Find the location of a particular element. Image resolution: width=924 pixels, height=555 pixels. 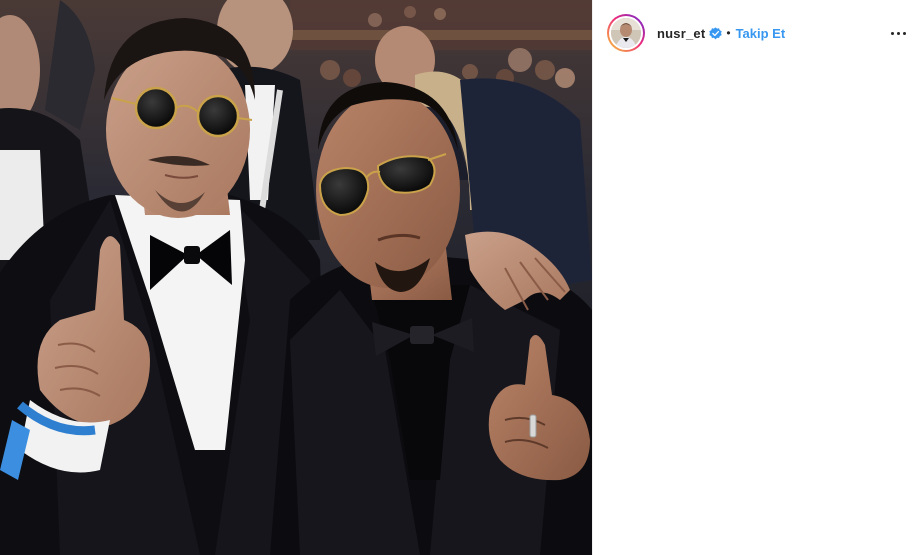

avatar-photo-icon is located at coordinates (626, 33).